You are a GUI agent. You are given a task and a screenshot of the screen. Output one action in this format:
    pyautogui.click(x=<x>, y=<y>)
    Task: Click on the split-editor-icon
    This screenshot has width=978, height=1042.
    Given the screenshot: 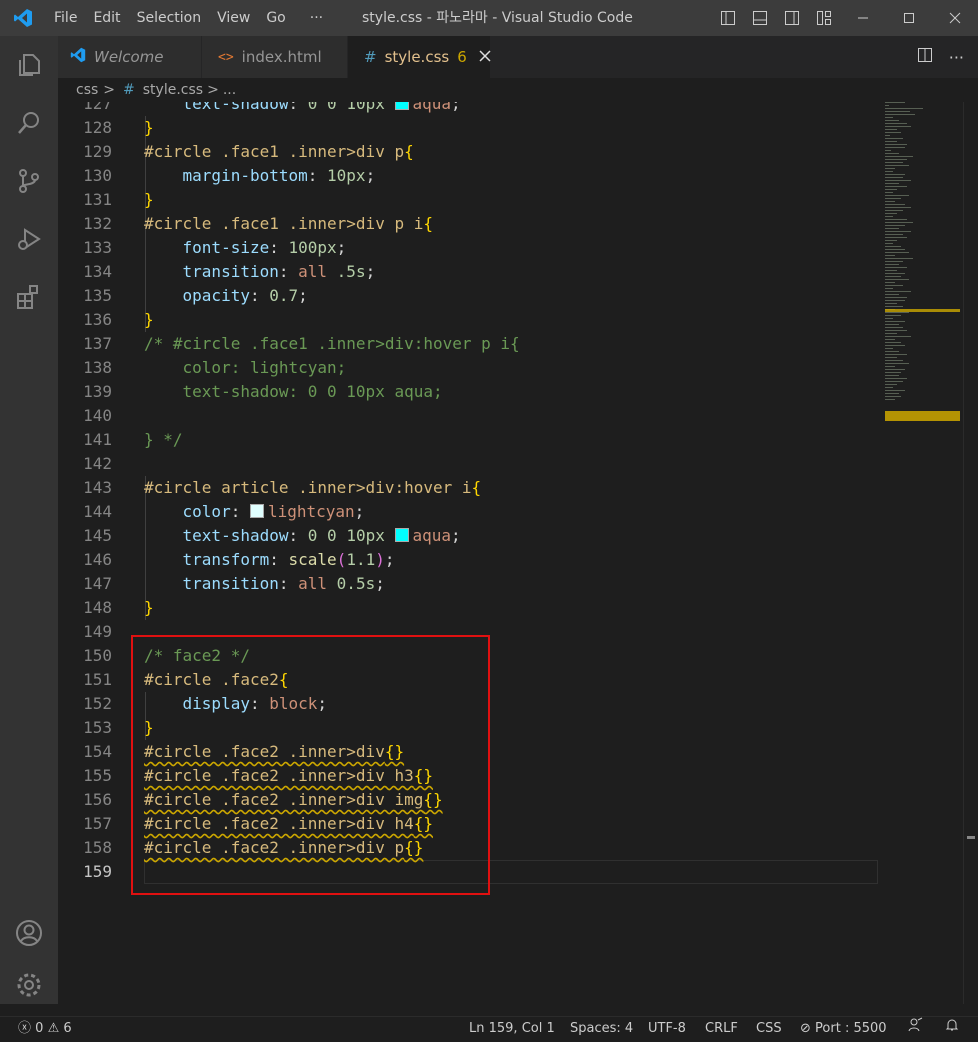 What is the action you would take?
    pyautogui.click(x=925, y=57)
    